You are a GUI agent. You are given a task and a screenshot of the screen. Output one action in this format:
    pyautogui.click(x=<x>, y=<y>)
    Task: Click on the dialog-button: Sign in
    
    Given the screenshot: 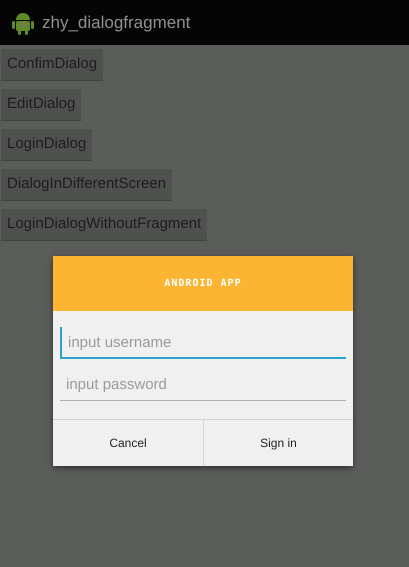 What is the action you would take?
    pyautogui.click(x=278, y=443)
    